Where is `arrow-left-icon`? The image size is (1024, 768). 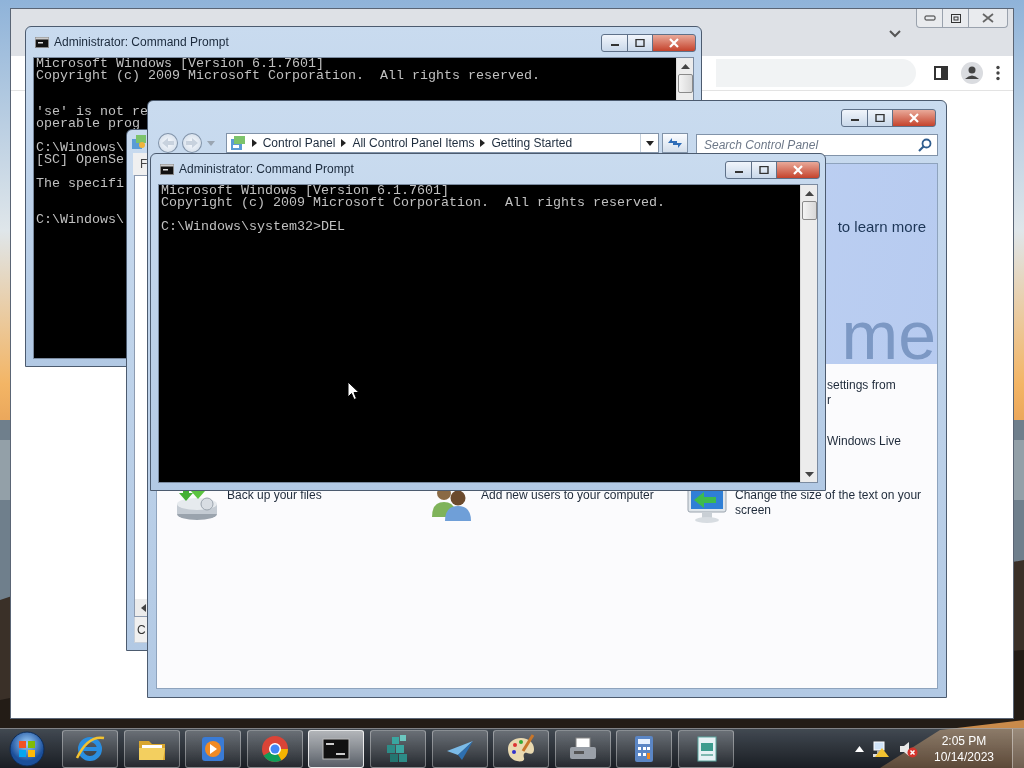
arrow-left-icon is located at coordinates (143, 607).